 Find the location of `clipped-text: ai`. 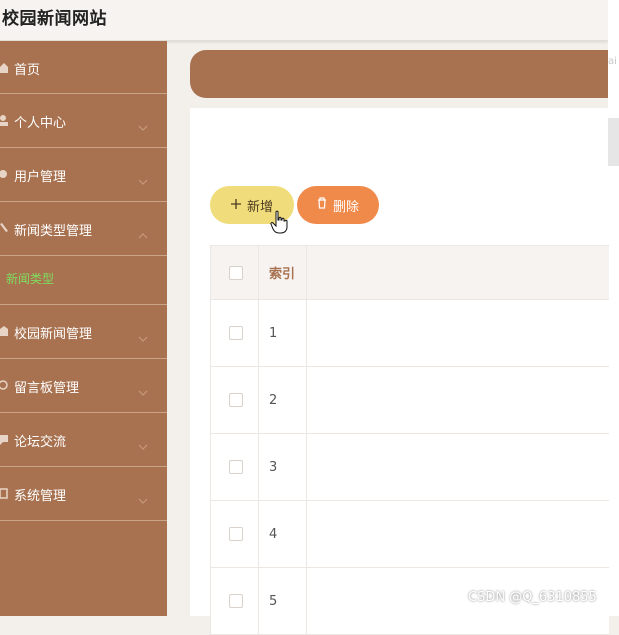

clipped-text: ai is located at coordinates (612, 61).